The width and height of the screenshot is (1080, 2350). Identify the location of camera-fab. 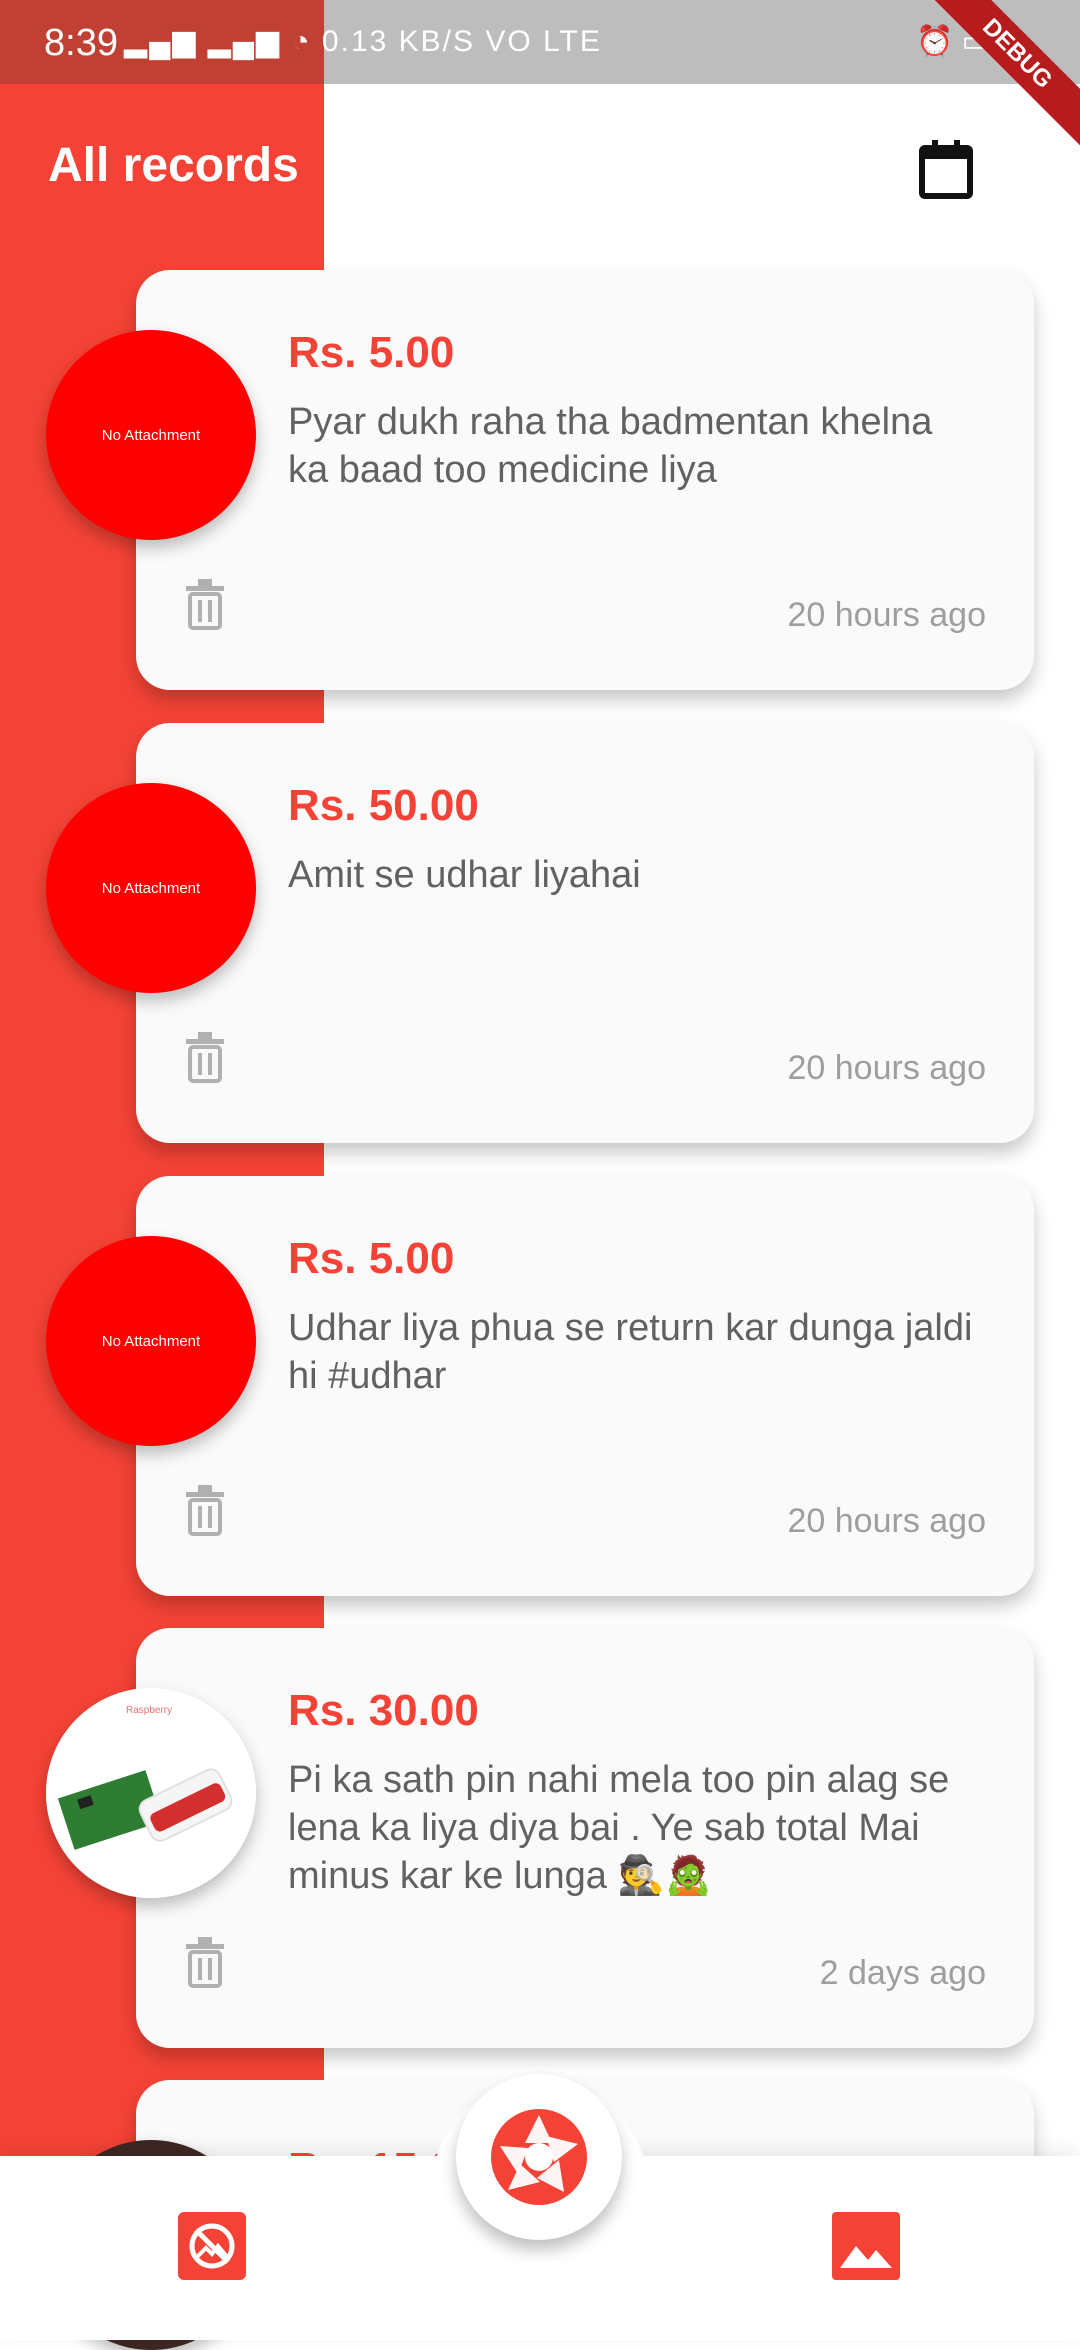
(539, 2157).